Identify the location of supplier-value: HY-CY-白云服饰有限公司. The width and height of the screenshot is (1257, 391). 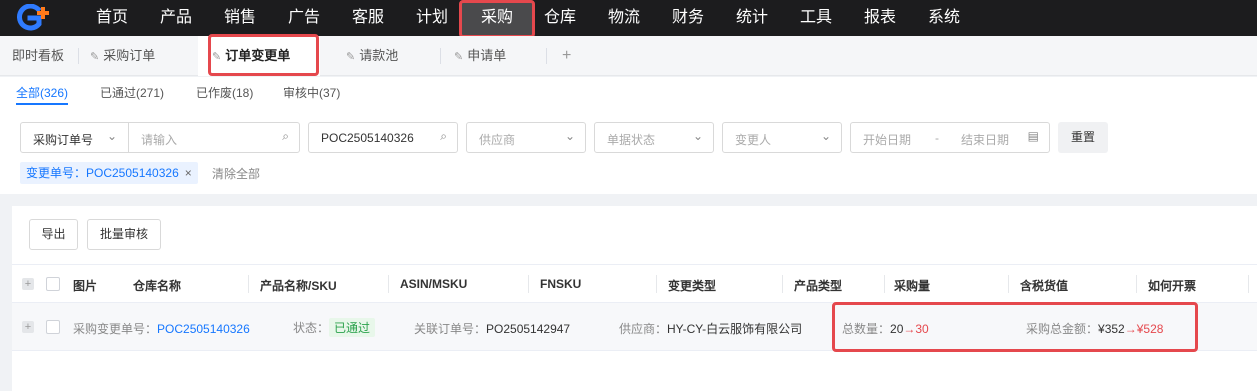
(735, 329).